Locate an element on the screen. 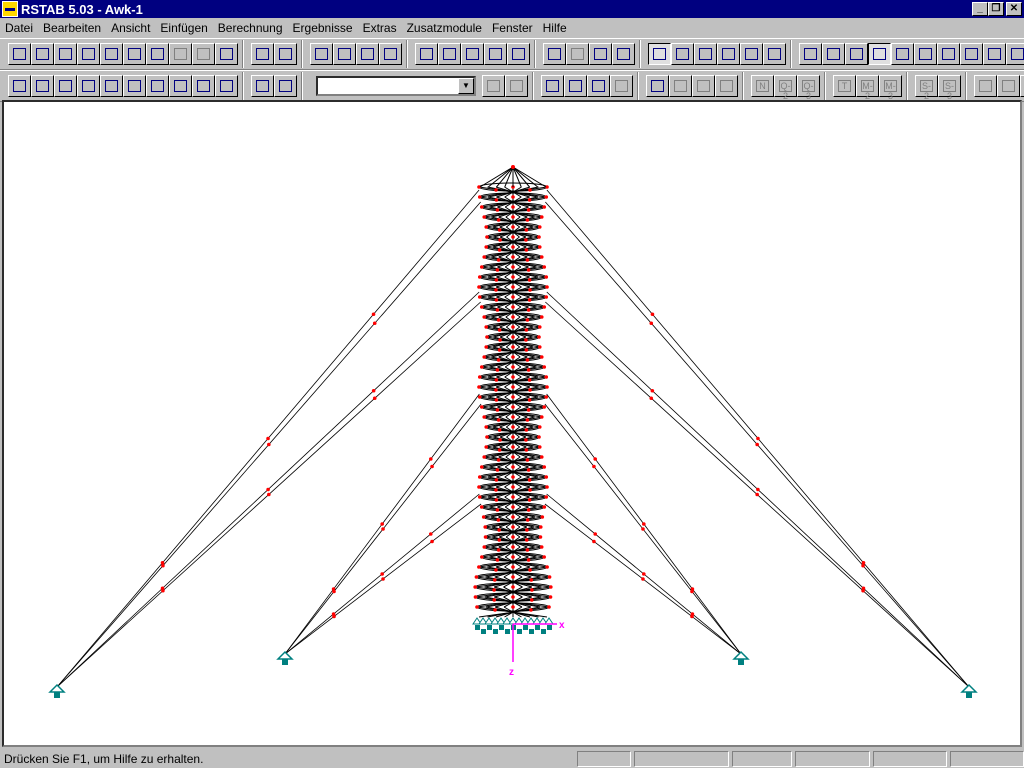 This screenshot has width=1024, height=768. prev-button is located at coordinates (493, 86).